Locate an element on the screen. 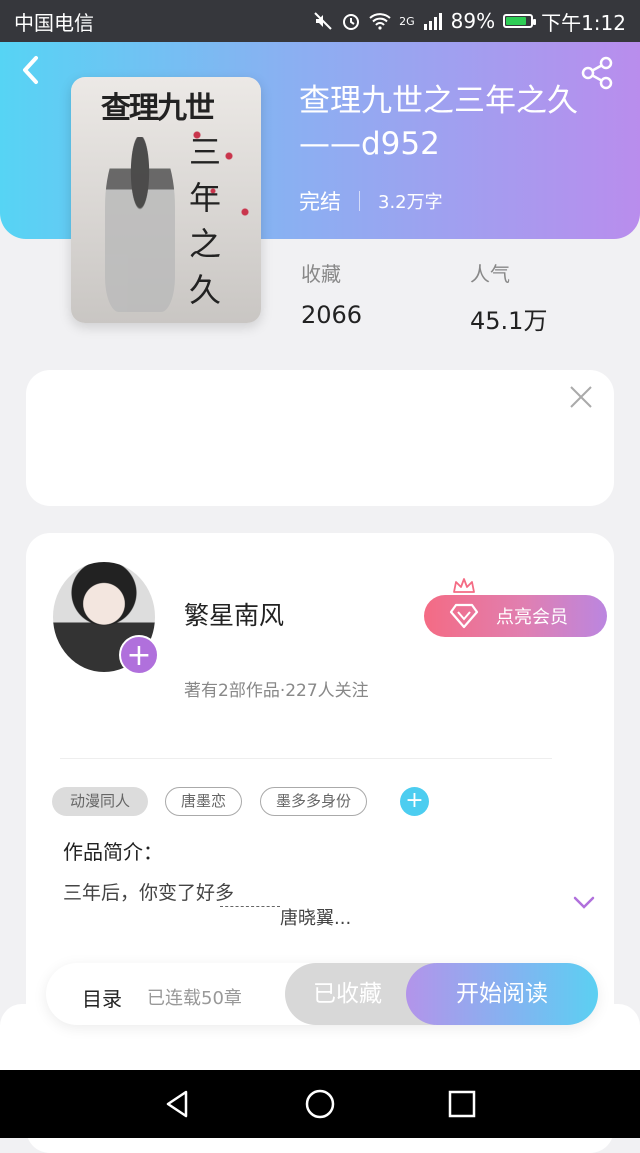 This screenshot has width=640, height=1153. clock: 下午1:12 is located at coordinates (583, 22).